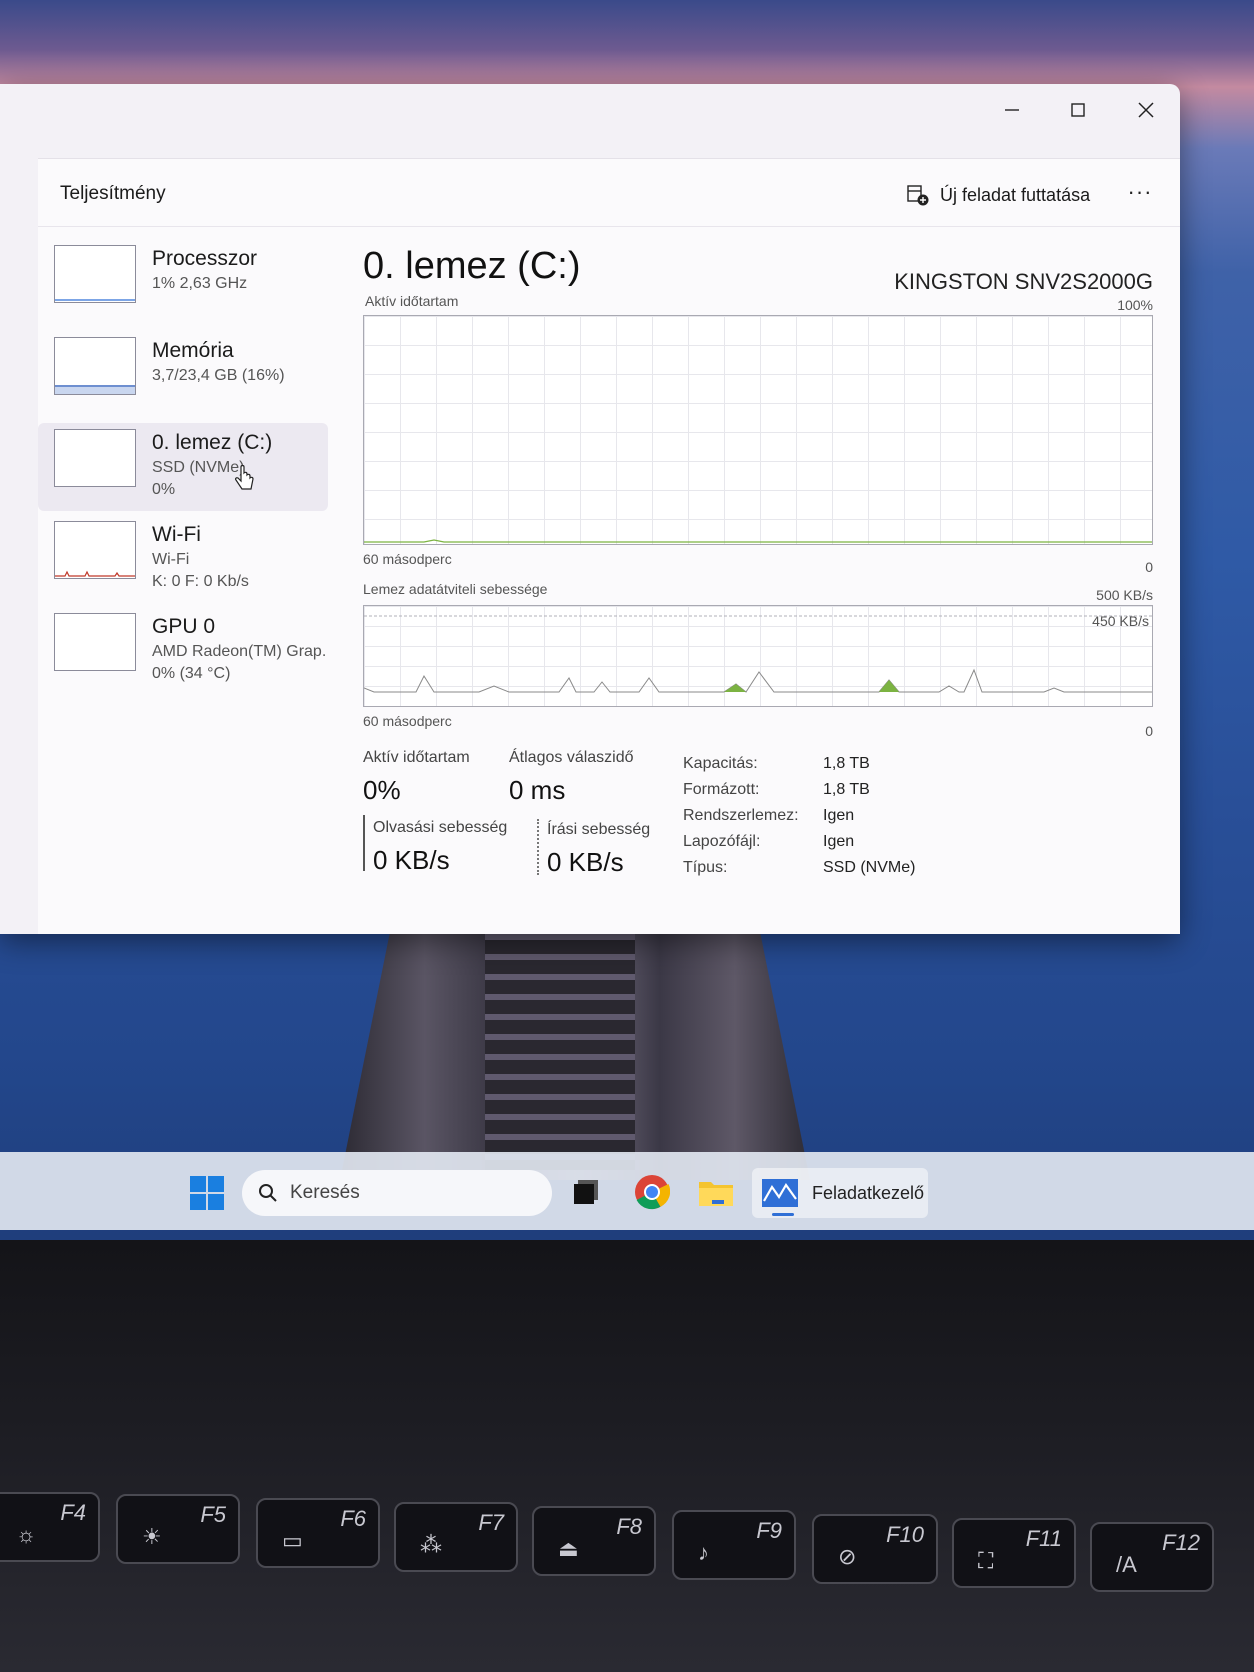 Image resolution: width=1254 pixels, height=1672 pixels. I want to click on wallpaper-steps, so click(560, 1045).